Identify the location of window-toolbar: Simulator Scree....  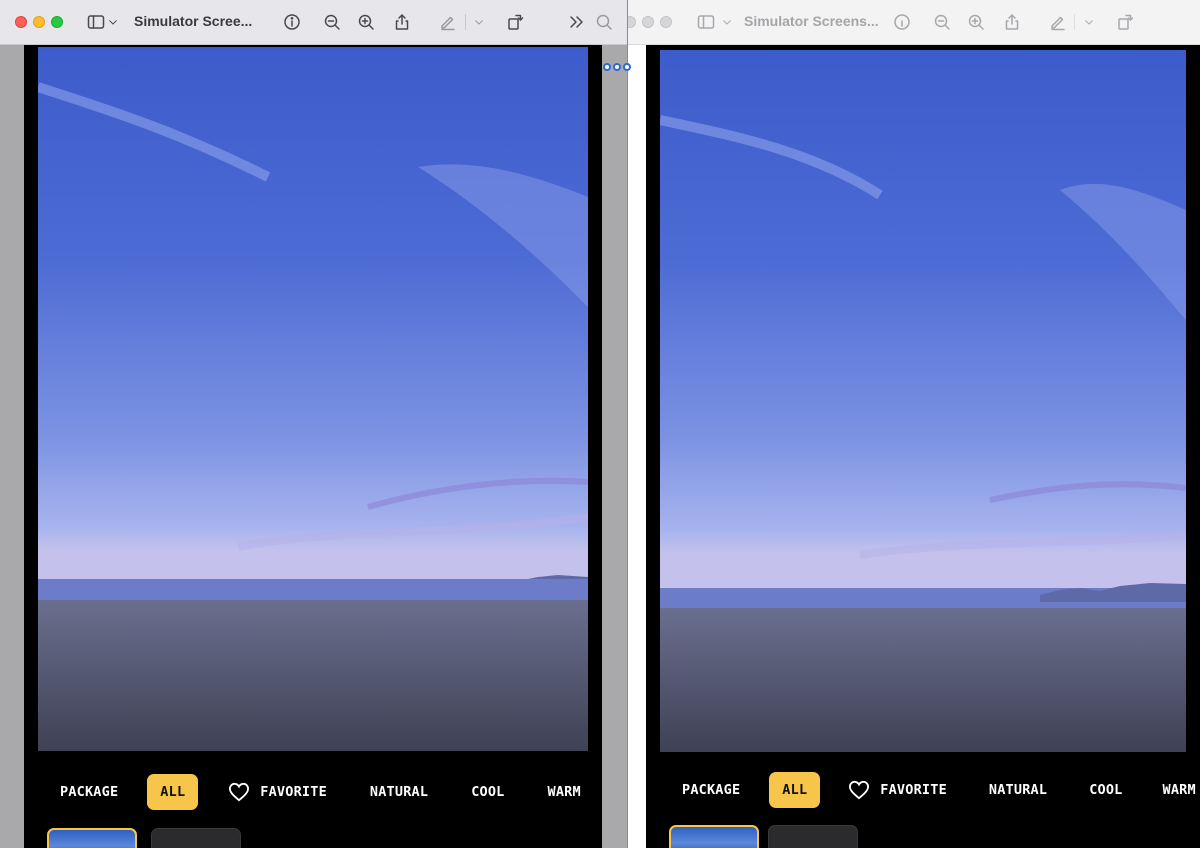
(313, 22).